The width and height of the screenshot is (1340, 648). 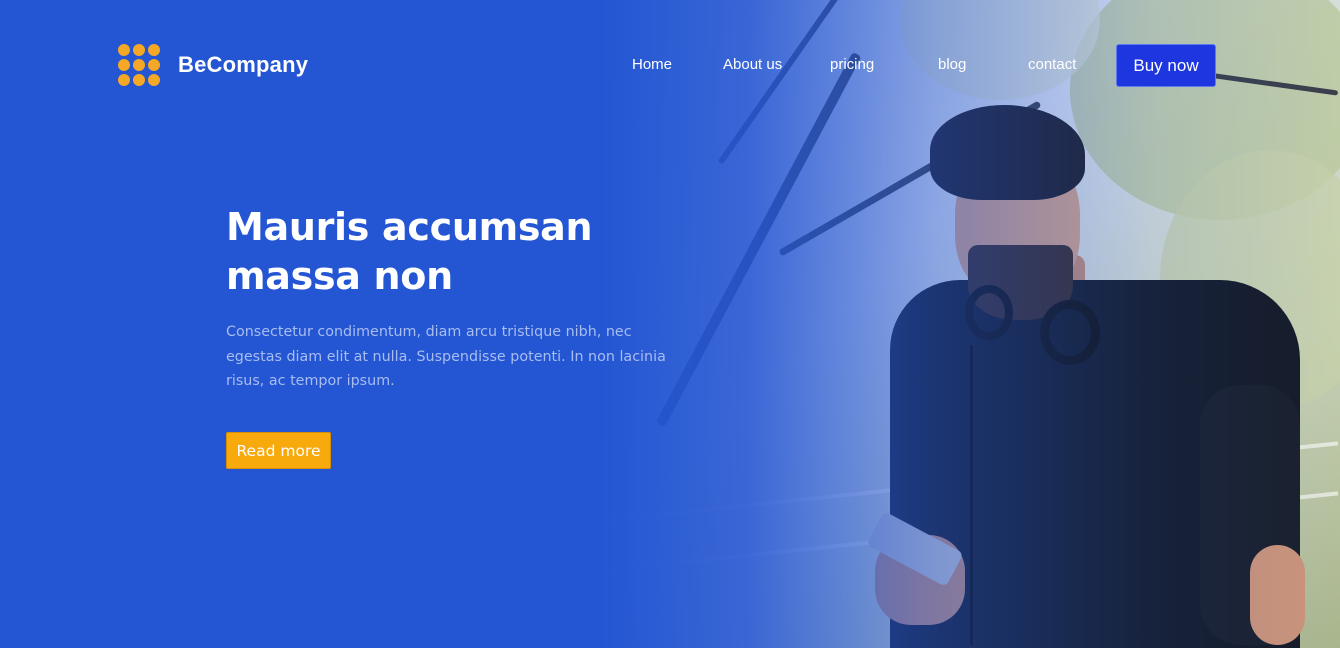 I want to click on nav-item-home: Home, so click(x=652, y=64).